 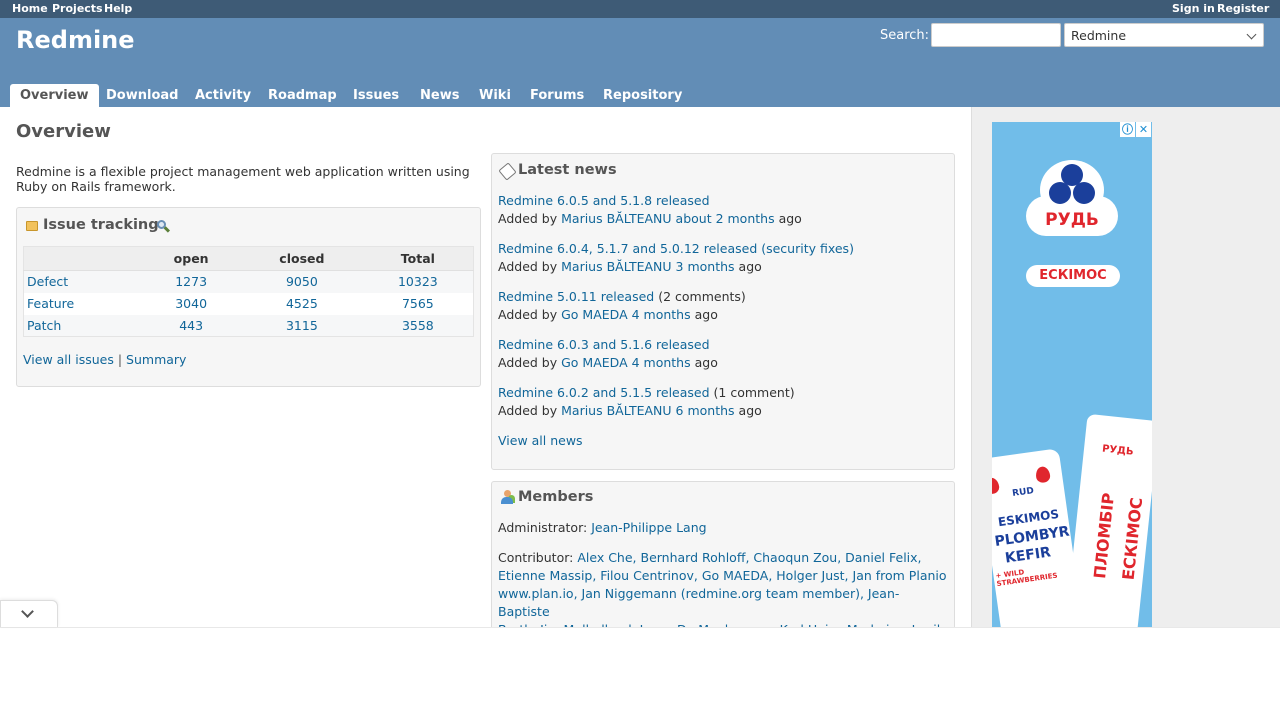 I want to click on search-label: Search:, so click(x=905, y=35).